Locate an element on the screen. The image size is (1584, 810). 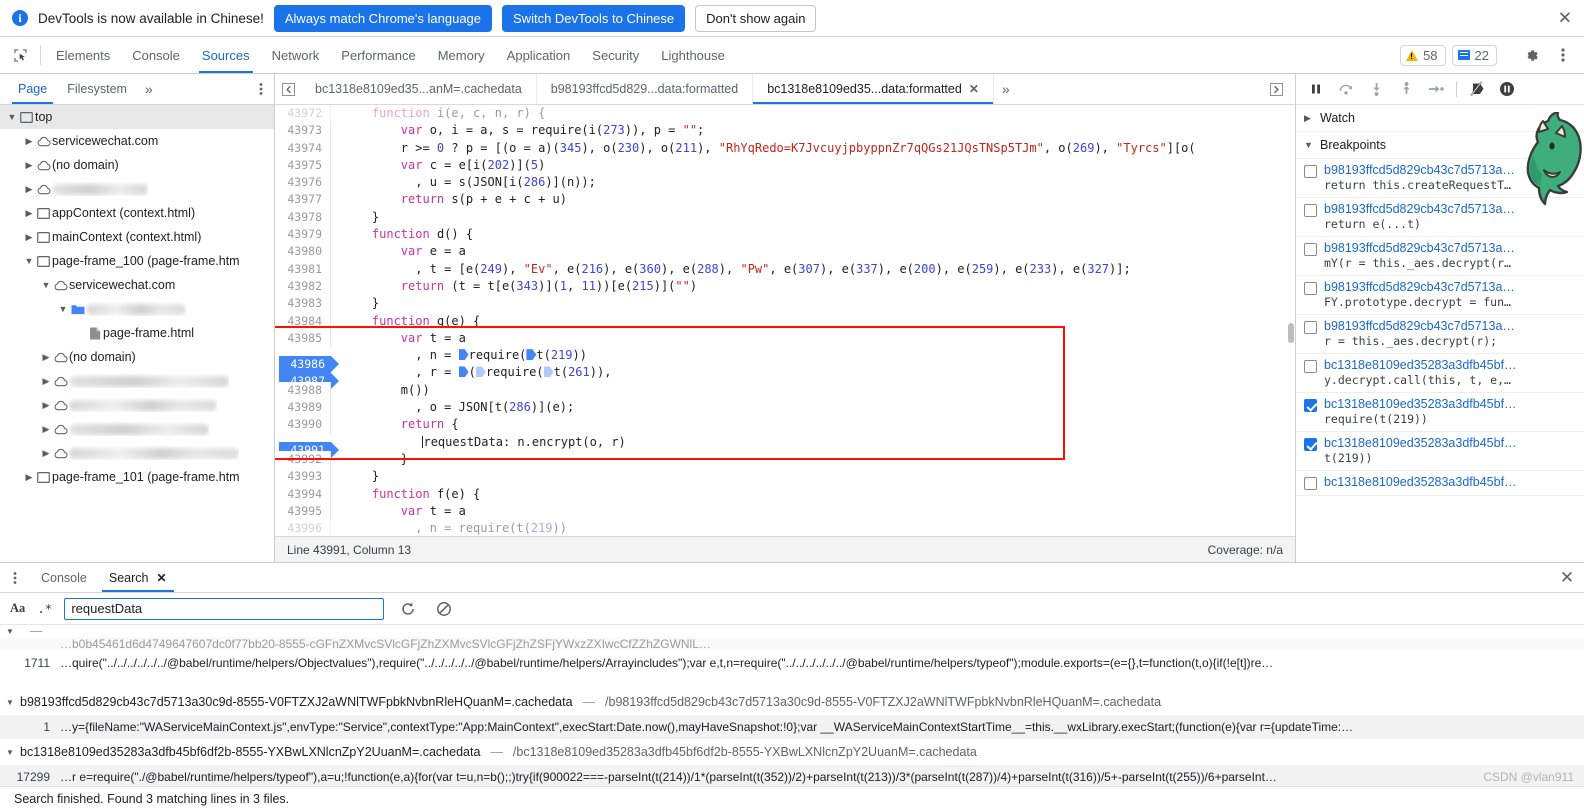
code-line: 43983 } is located at coordinates (785, 304).